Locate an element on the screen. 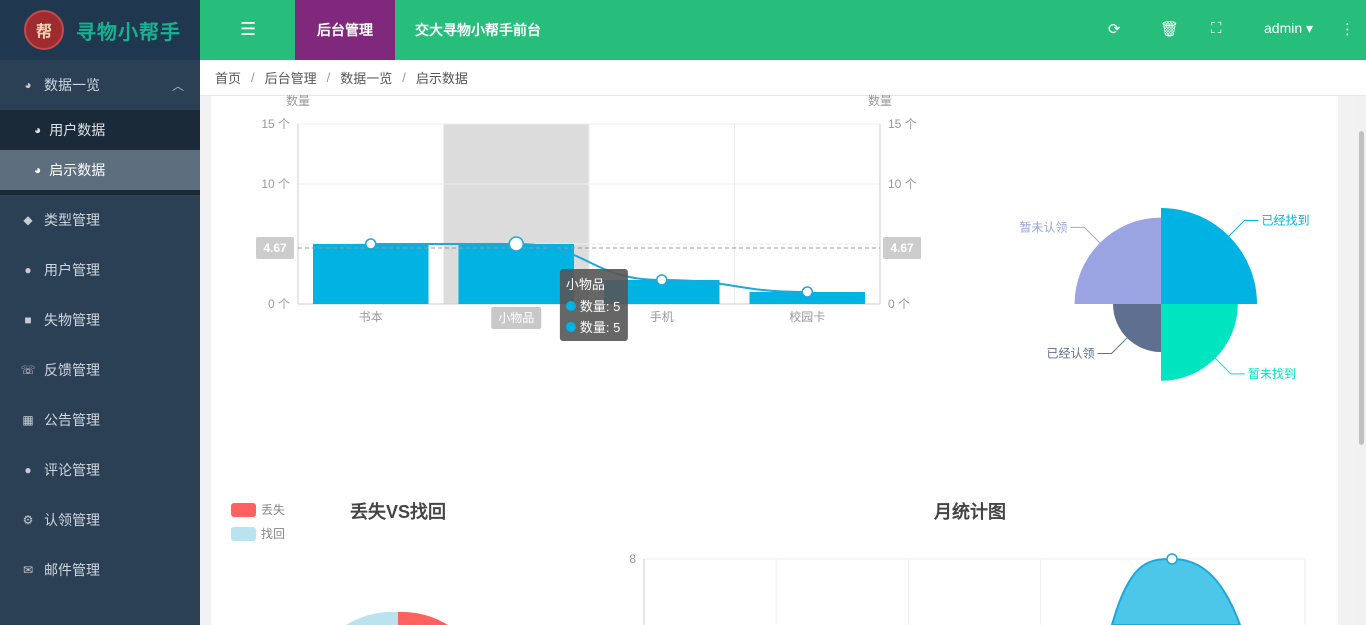 The image size is (1366, 625). area-series is located at coordinates (1176, 591).